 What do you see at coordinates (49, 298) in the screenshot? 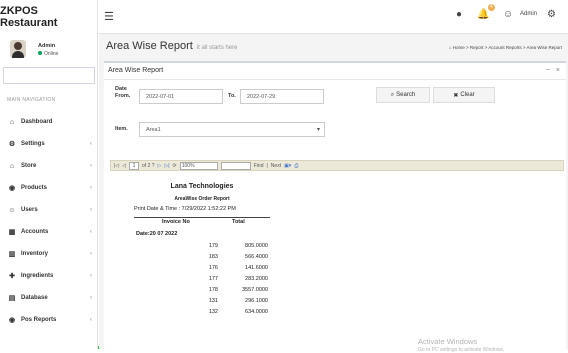
I see `sidebar-item-database: ▤ Database ‹` at bounding box center [49, 298].